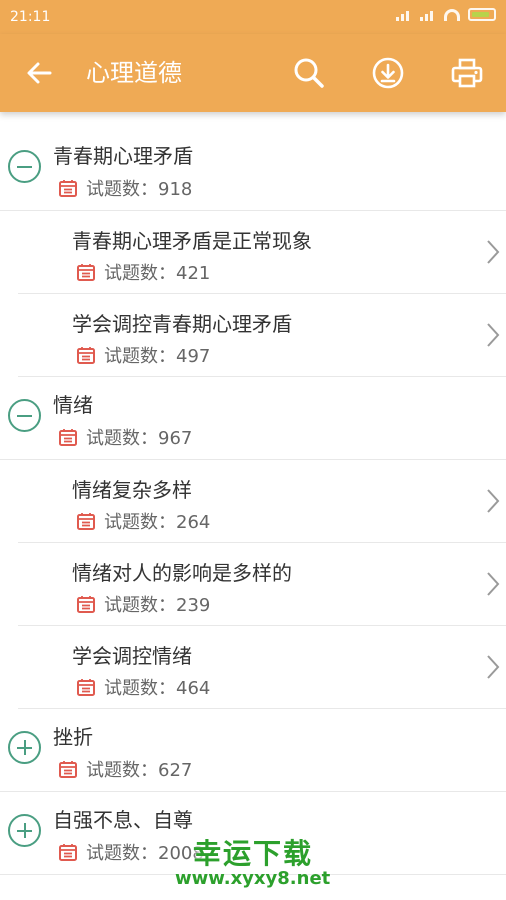 The height and width of the screenshot is (900, 506). I want to click on wifi-icon, so click(452, 14).